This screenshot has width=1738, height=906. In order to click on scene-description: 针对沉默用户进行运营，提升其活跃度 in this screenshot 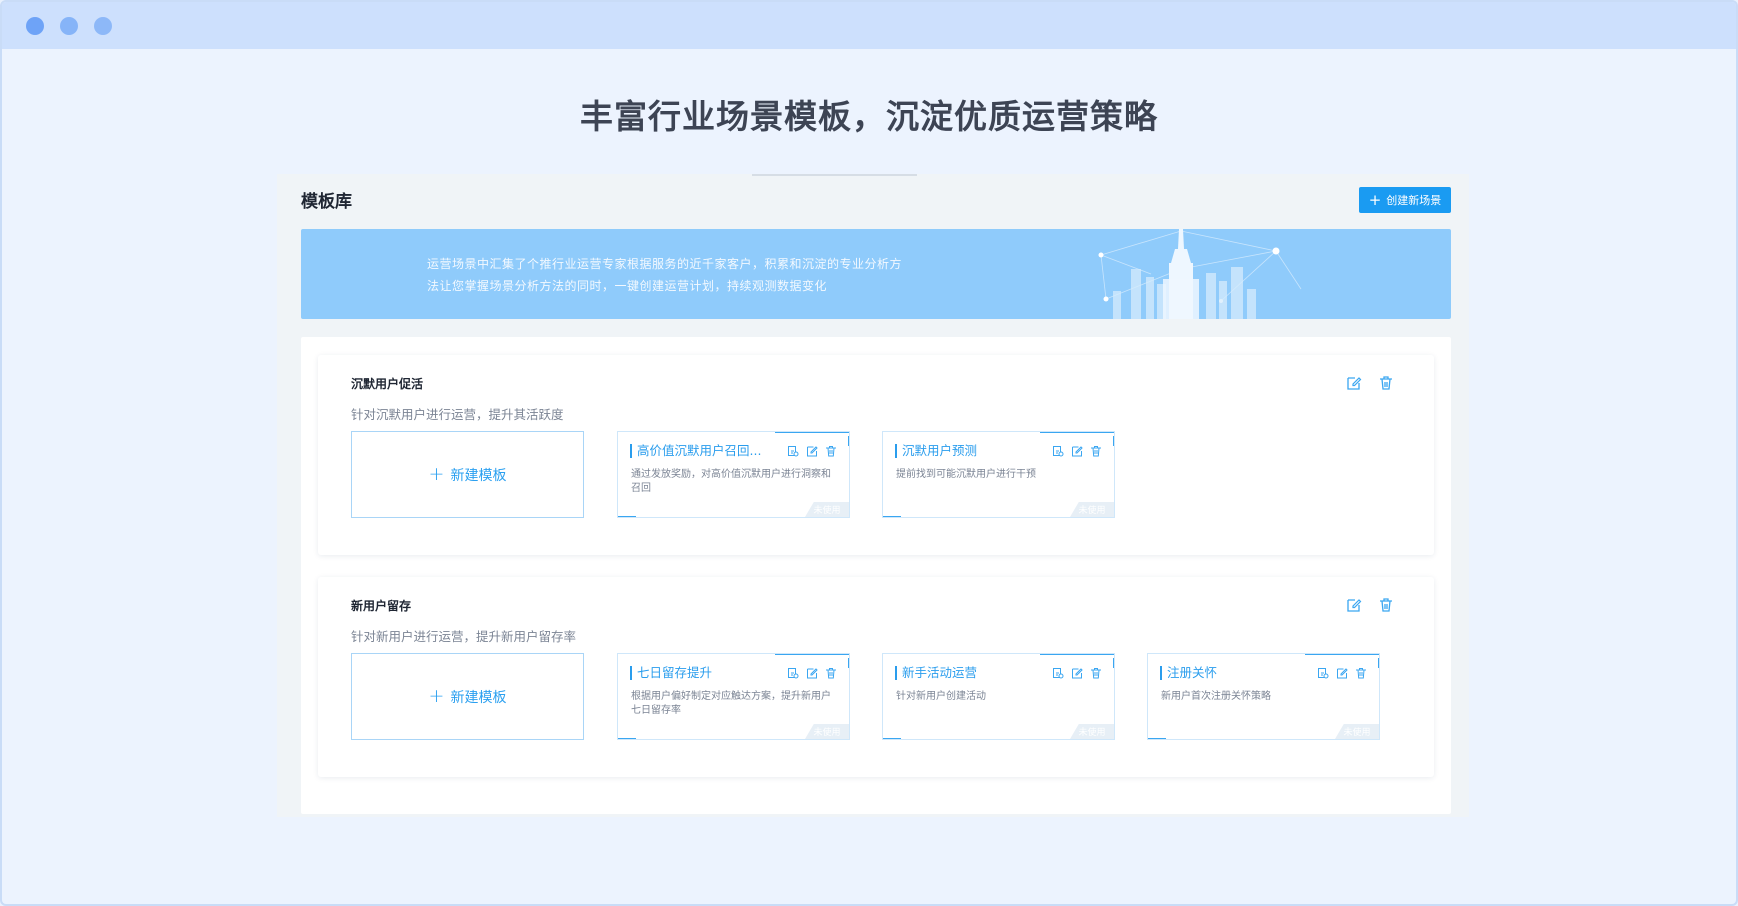, I will do `click(457, 414)`.